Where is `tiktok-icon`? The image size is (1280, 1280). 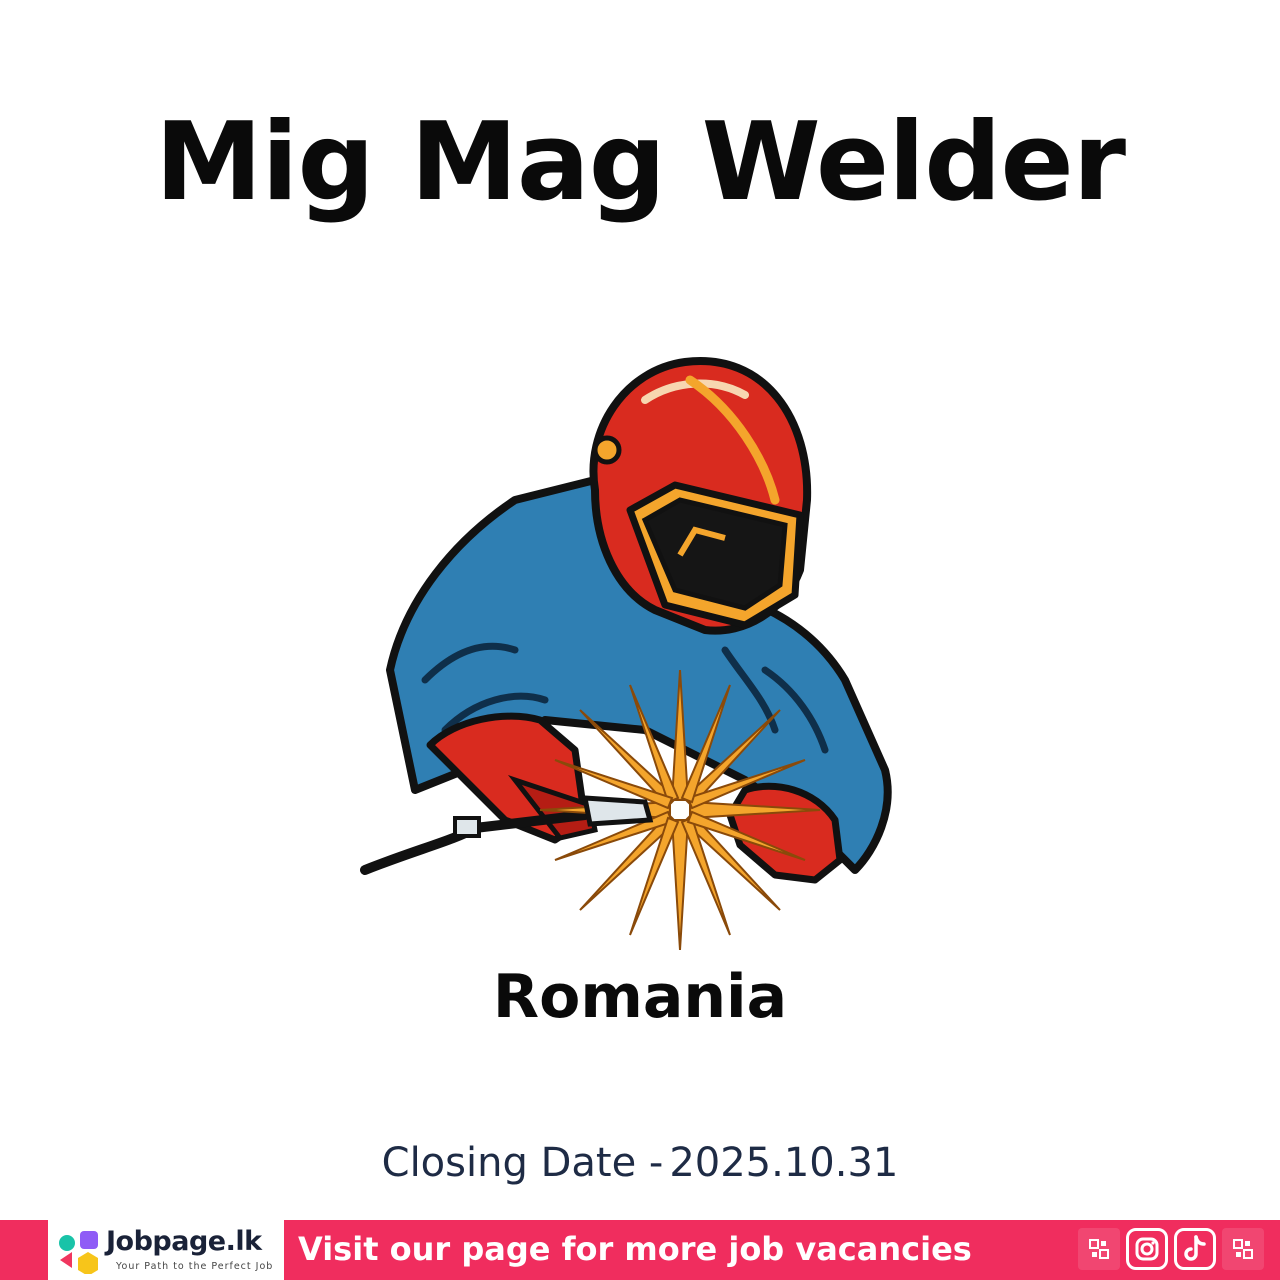
tiktok-icon is located at coordinates (1195, 1249).